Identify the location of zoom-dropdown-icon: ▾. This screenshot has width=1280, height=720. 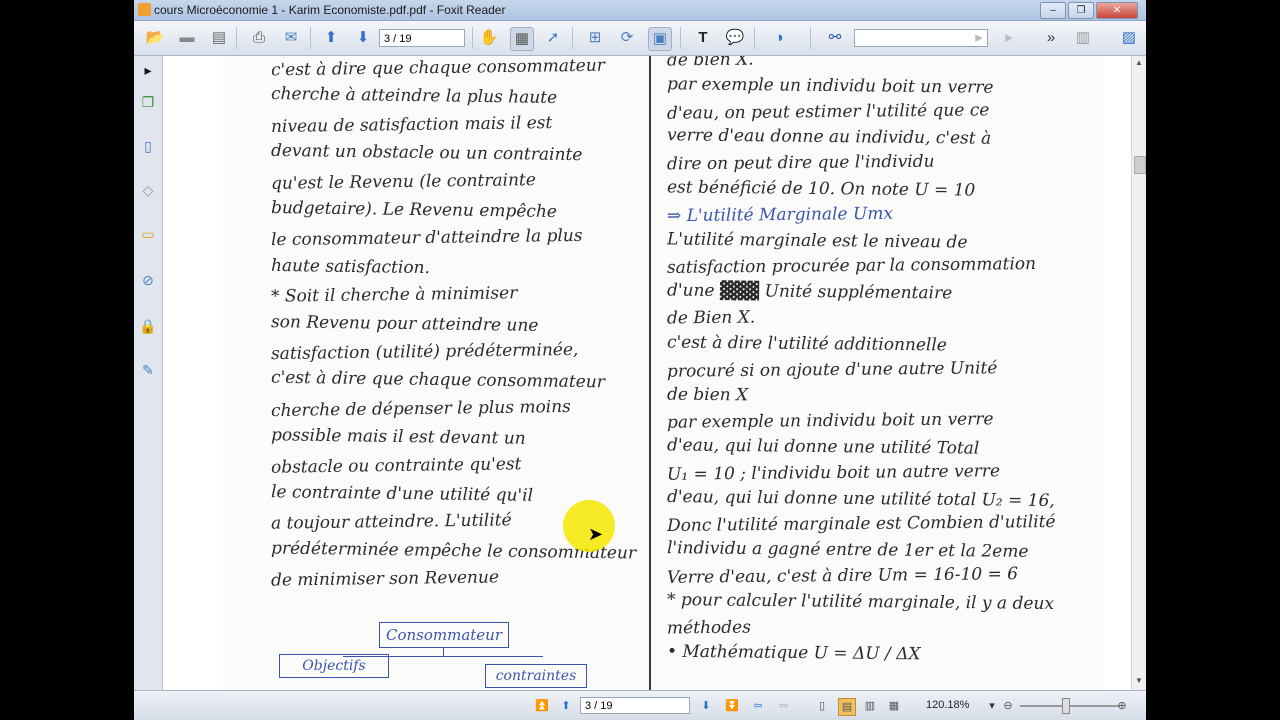
(992, 706).